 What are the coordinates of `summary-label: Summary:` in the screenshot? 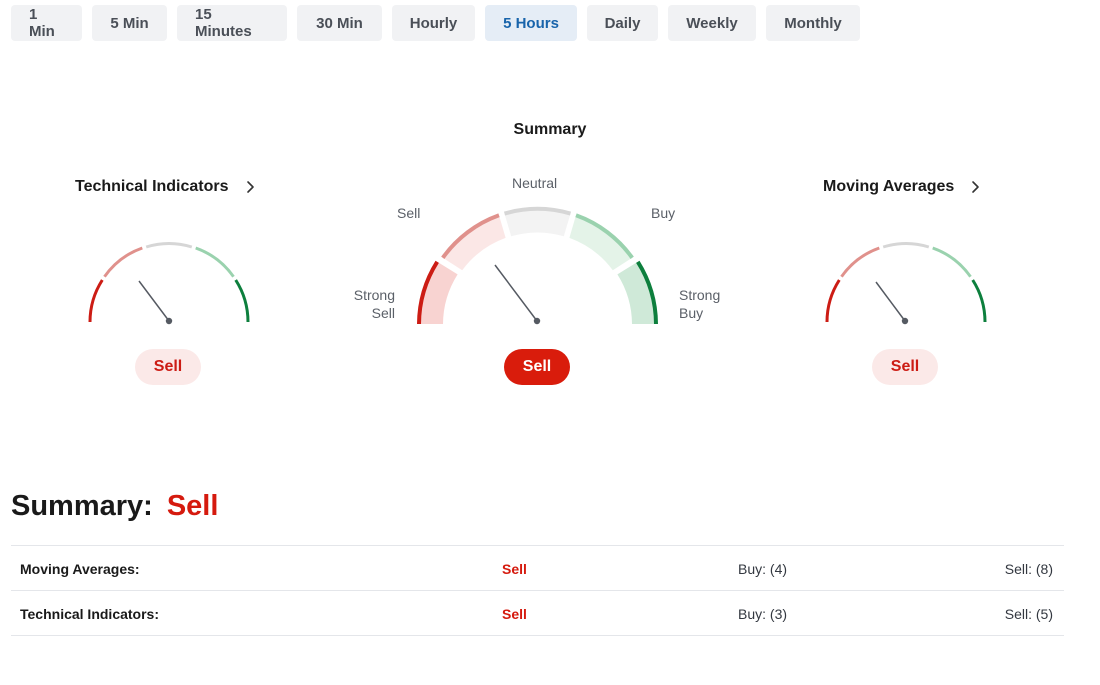 It's located at (82, 506).